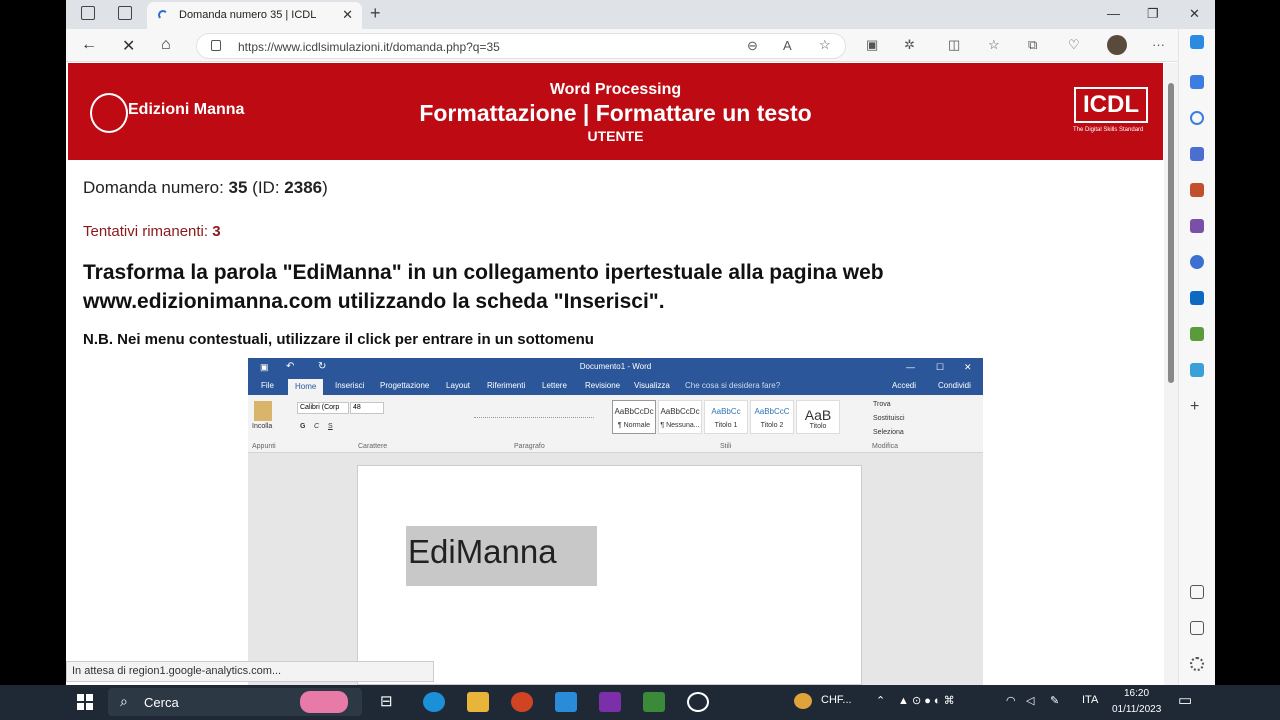 The image size is (1280, 720). I want to click on shopping-icon, so click(1197, 154).